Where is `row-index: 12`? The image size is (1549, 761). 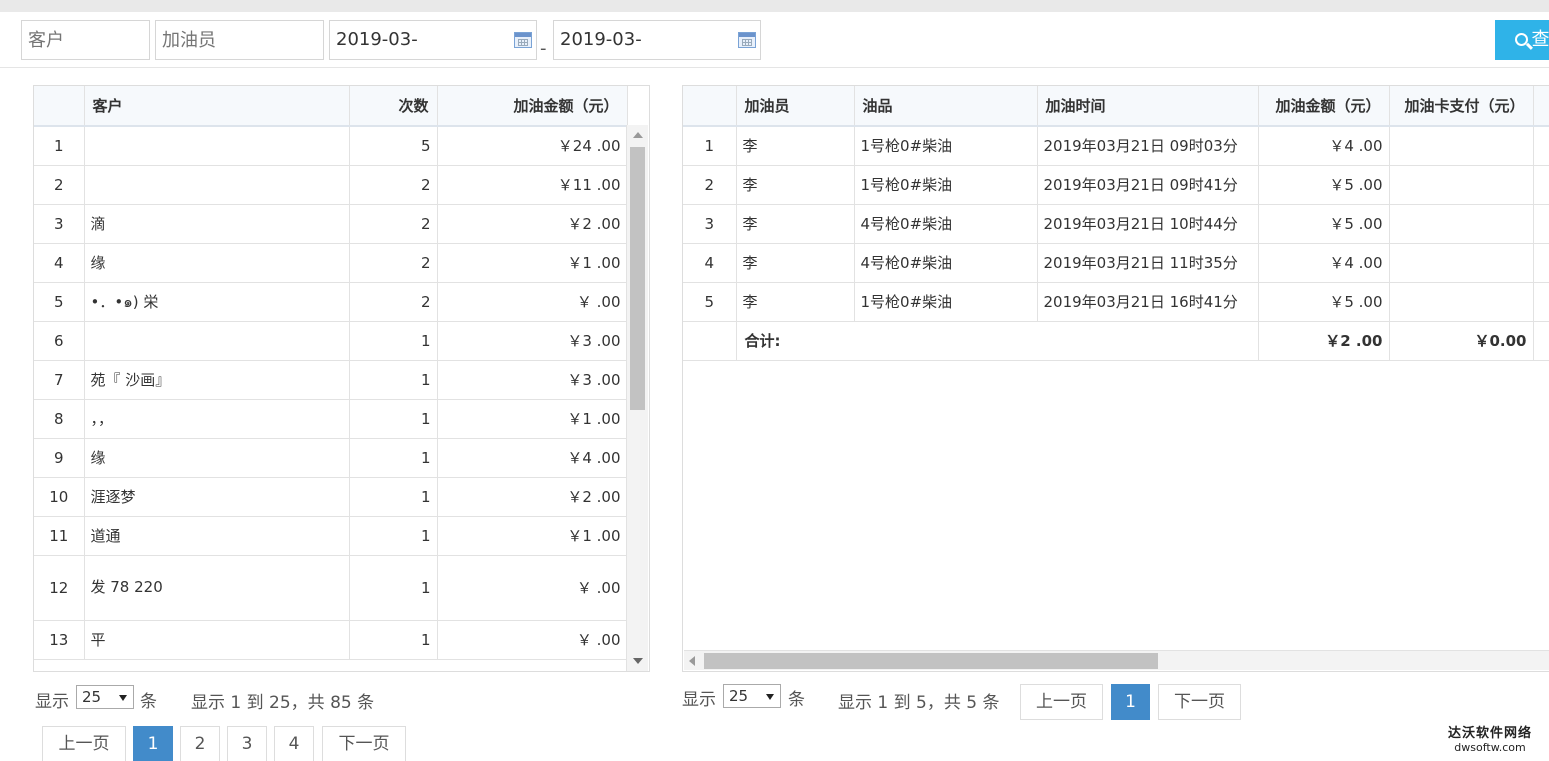 row-index: 12 is located at coordinates (59, 588).